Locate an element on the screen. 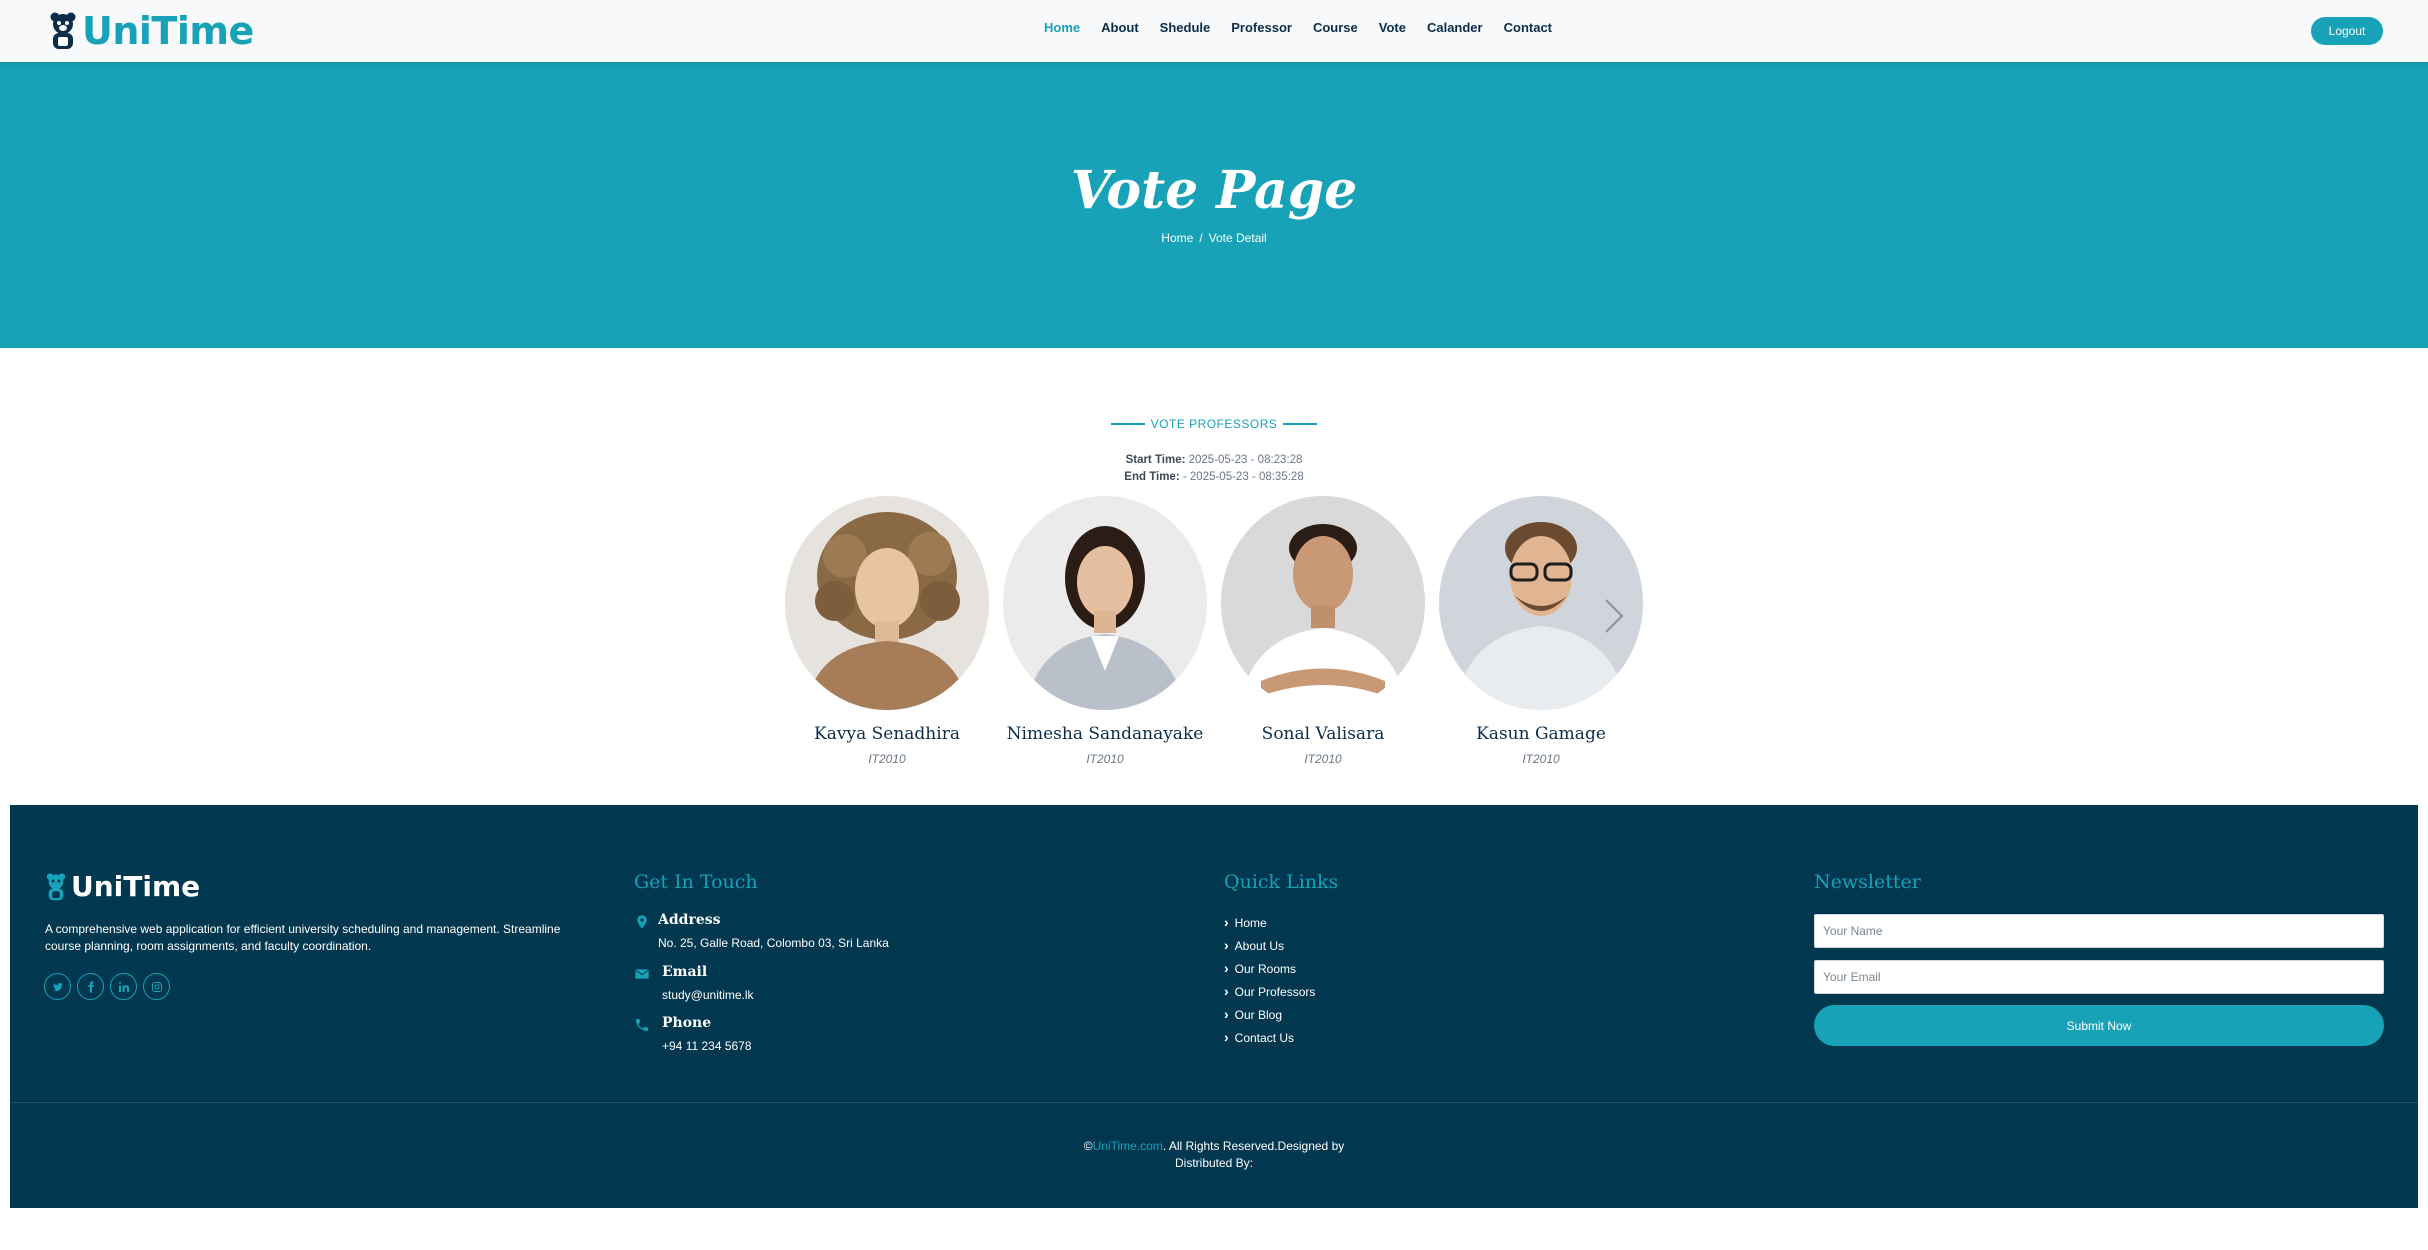  newsletter-submit-button: Submit Now is located at coordinates (2099, 1025).